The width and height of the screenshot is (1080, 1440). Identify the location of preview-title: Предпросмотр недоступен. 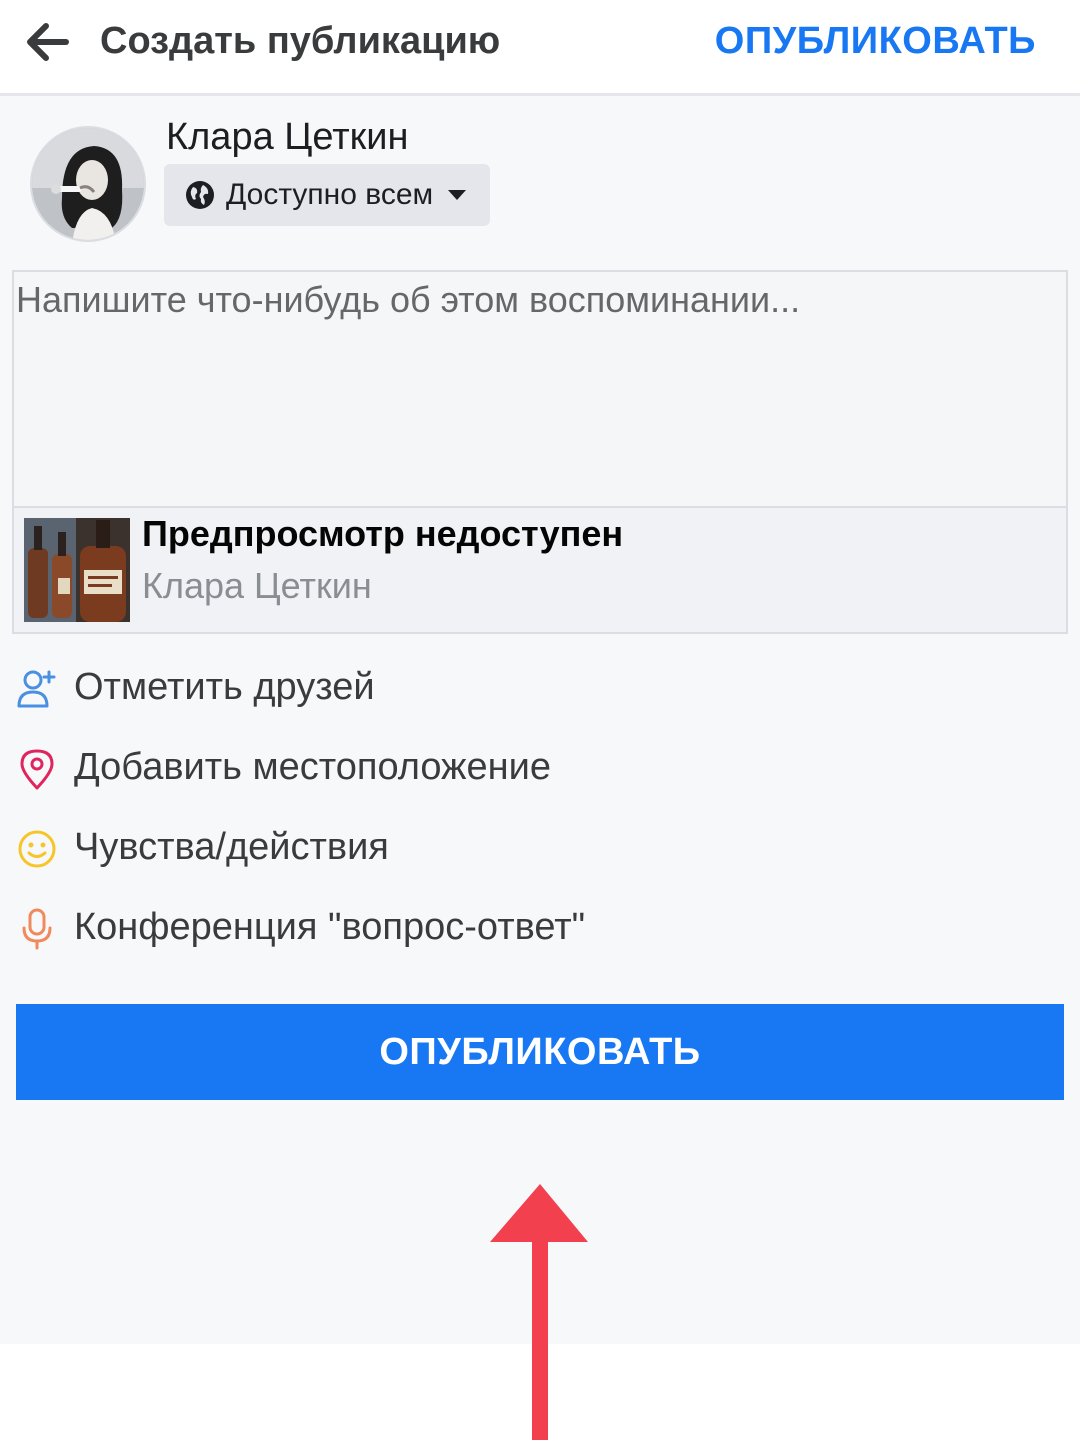
(383, 533).